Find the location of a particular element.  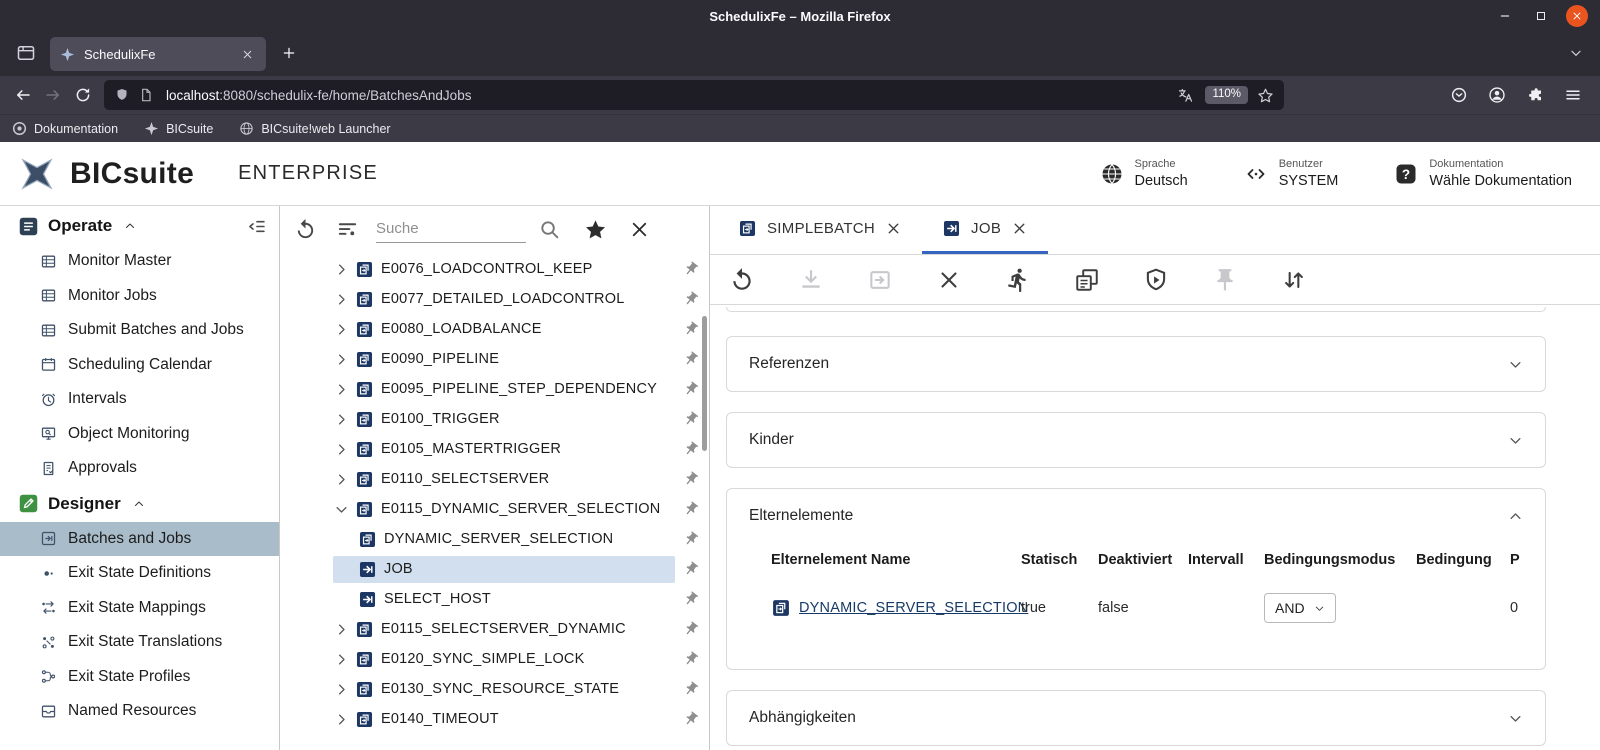

section-toggle: Abhängigkeiten is located at coordinates (1136, 718).